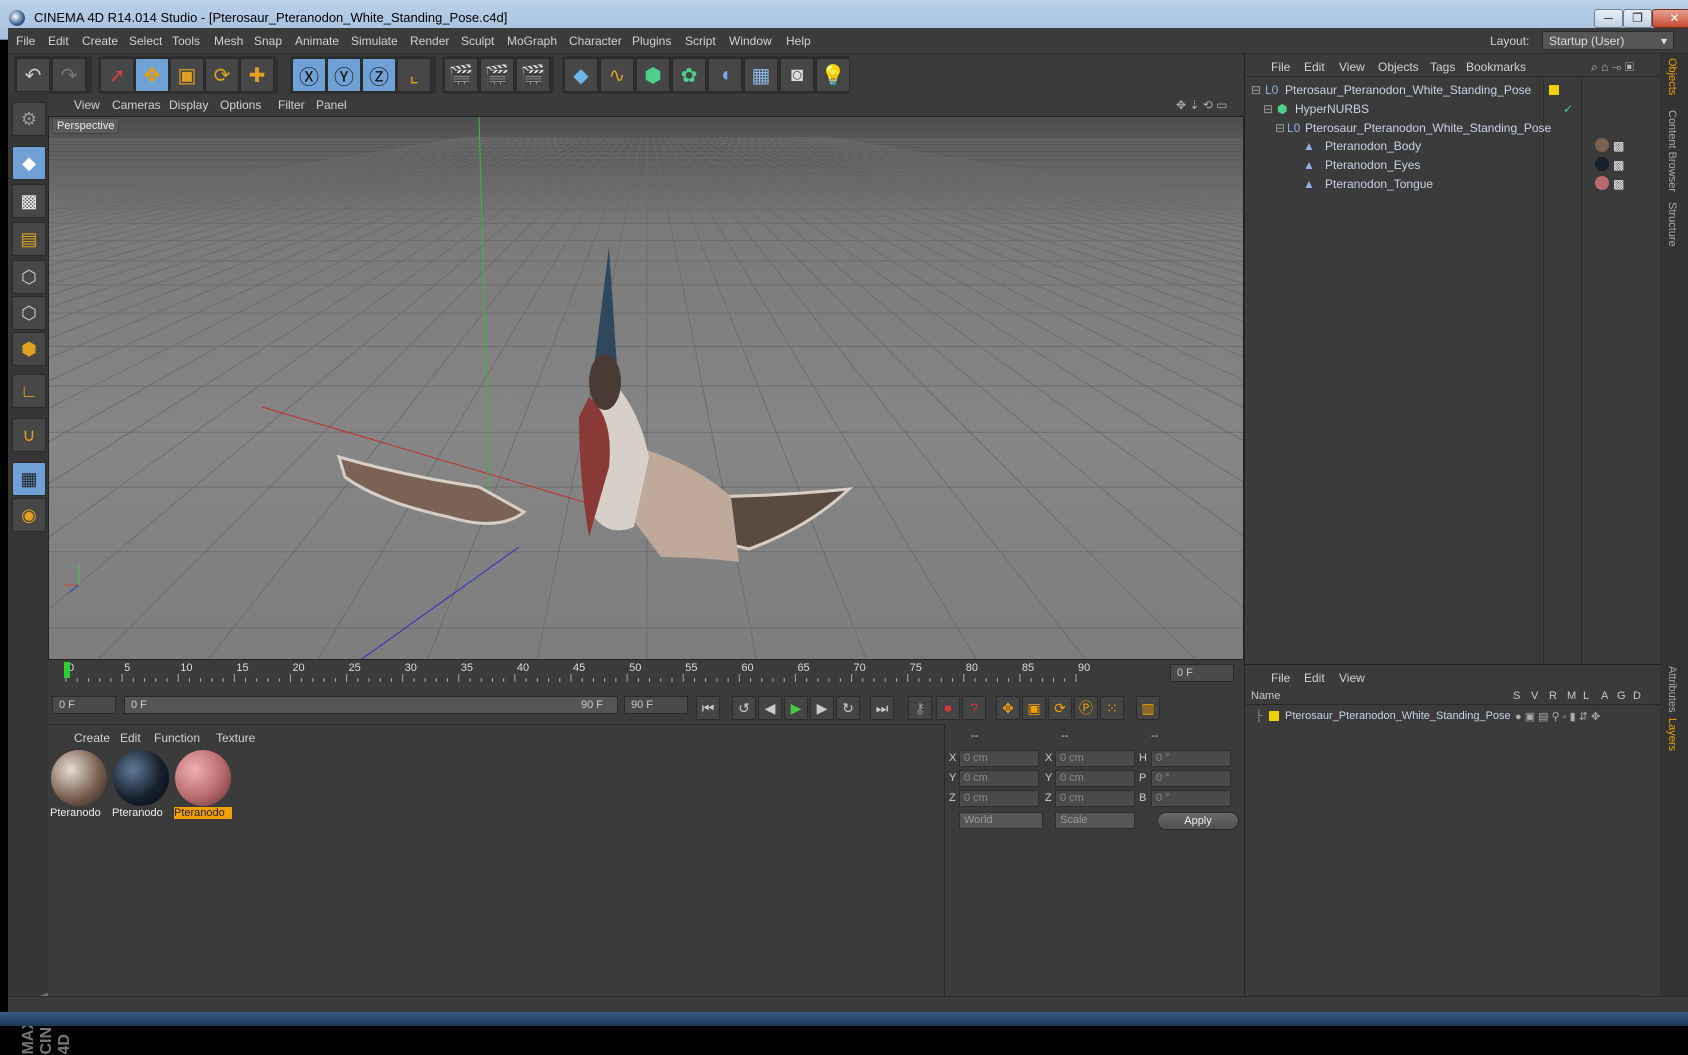  What do you see at coordinates (882, 708) in the screenshot?
I see `go-to-end-button: ⏭` at bounding box center [882, 708].